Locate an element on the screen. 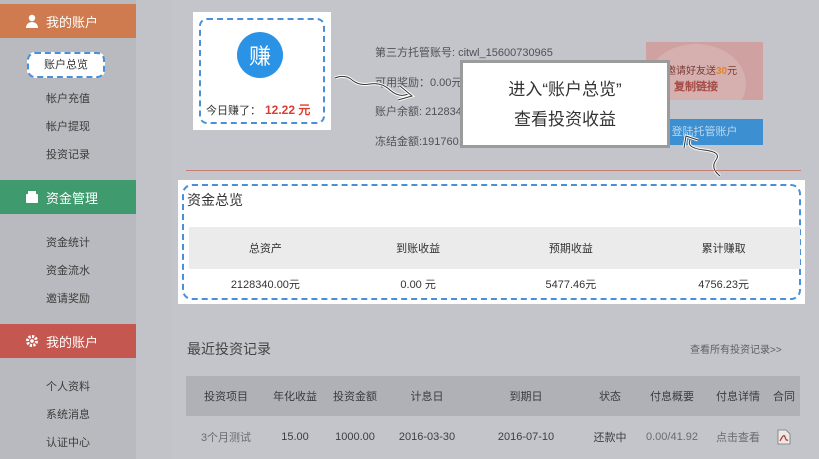 The height and width of the screenshot is (459, 819). tutorial-callout: 进入“账户总览” 查看投资收益 is located at coordinates (565, 104).